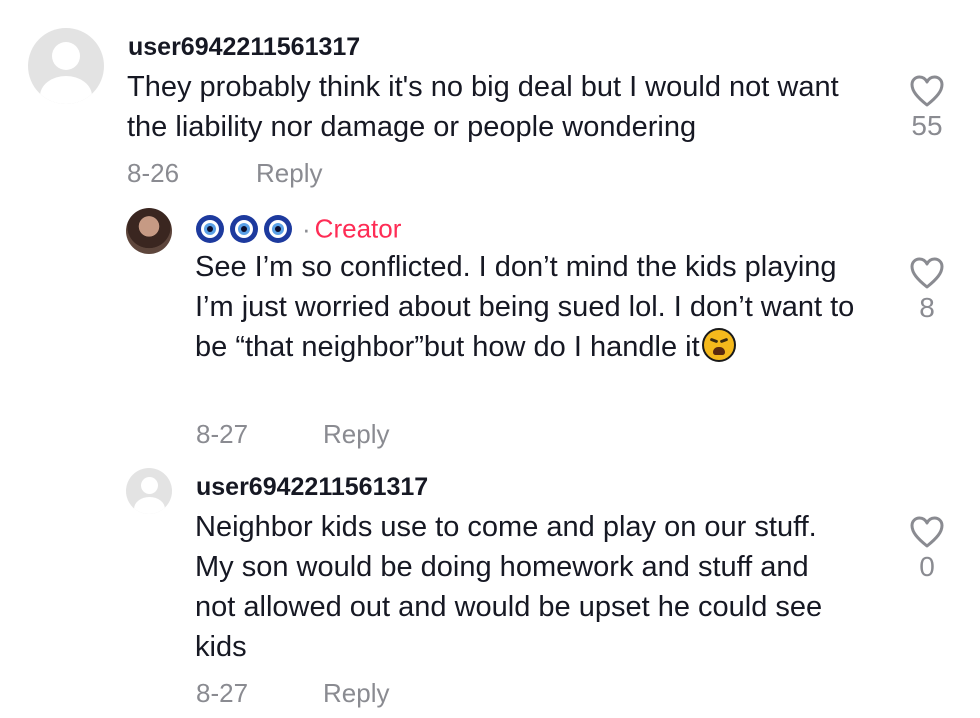 The width and height of the screenshot is (980, 718). Describe the element at coordinates (153, 173) in the screenshot. I see `comment-date: 8-26` at that location.